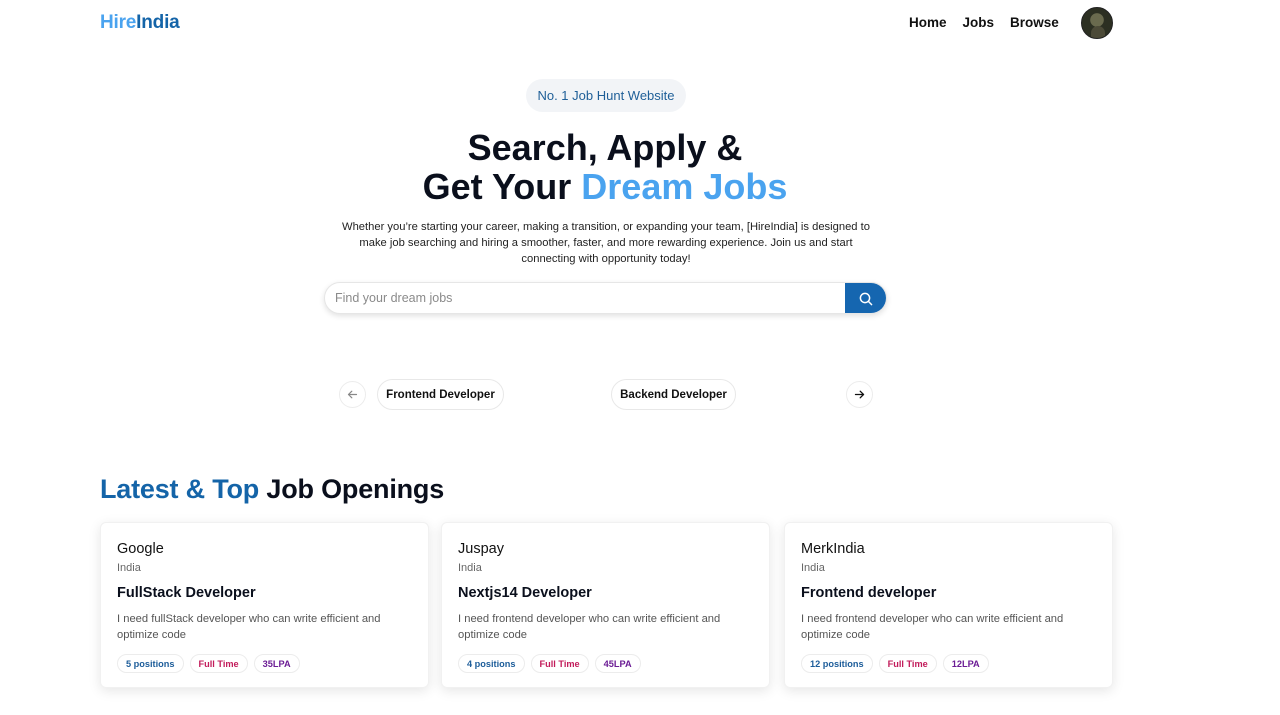 The image size is (1280, 715). What do you see at coordinates (180, 489) in the screenshot?
I see `section-title-accent: Latest & Top` at bounding box center [180, 489].